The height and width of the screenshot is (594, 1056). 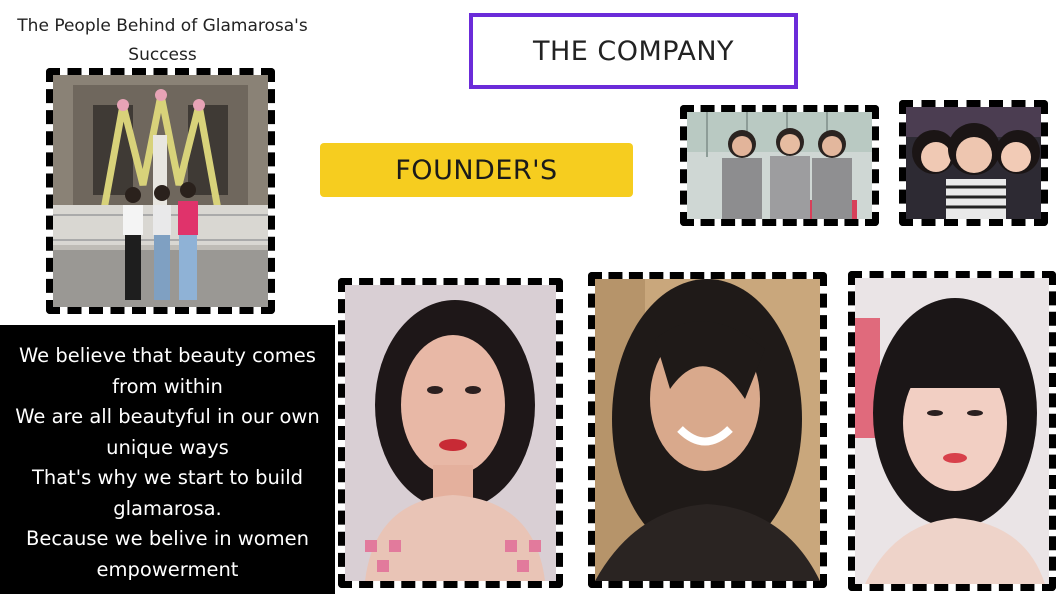 I want to click on company-heading-label: THE COMPANY, so click(x=633, y=51).